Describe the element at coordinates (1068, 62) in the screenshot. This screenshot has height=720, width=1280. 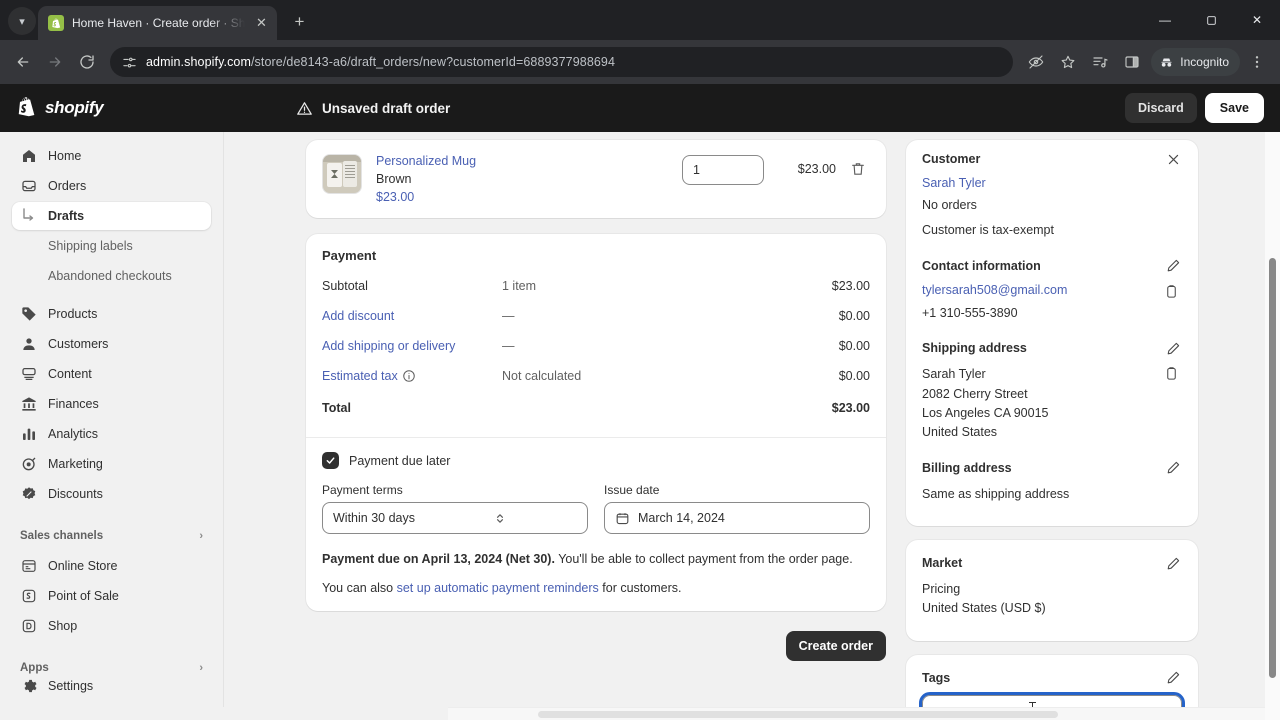
I see `bookmark-star-icon` at that location.